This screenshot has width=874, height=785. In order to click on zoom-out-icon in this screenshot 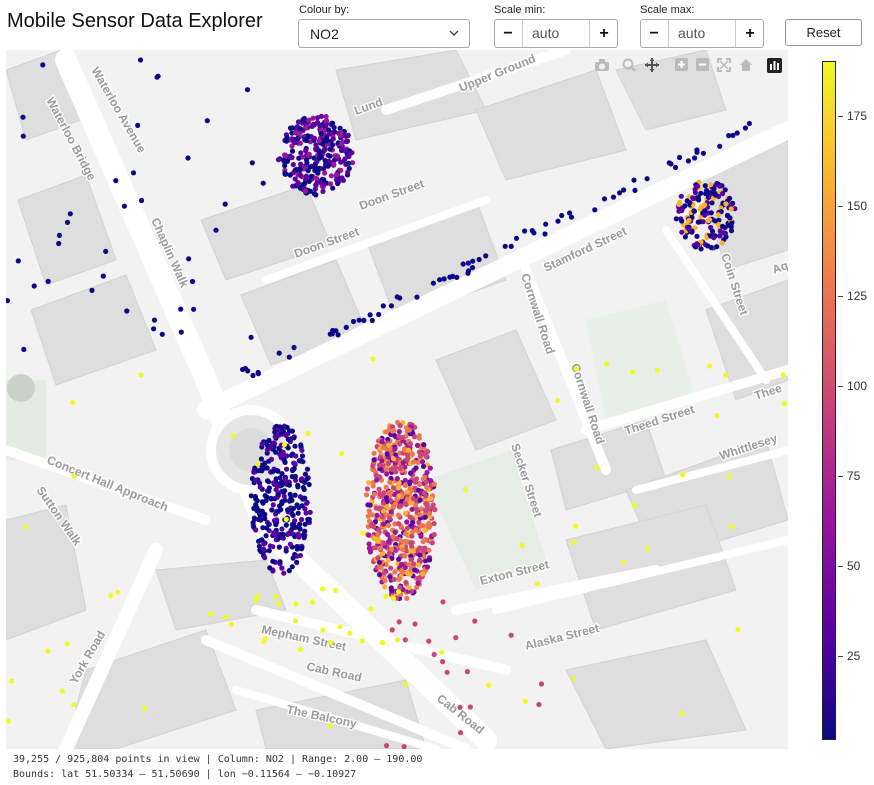, I will do `click(702, 66)`.